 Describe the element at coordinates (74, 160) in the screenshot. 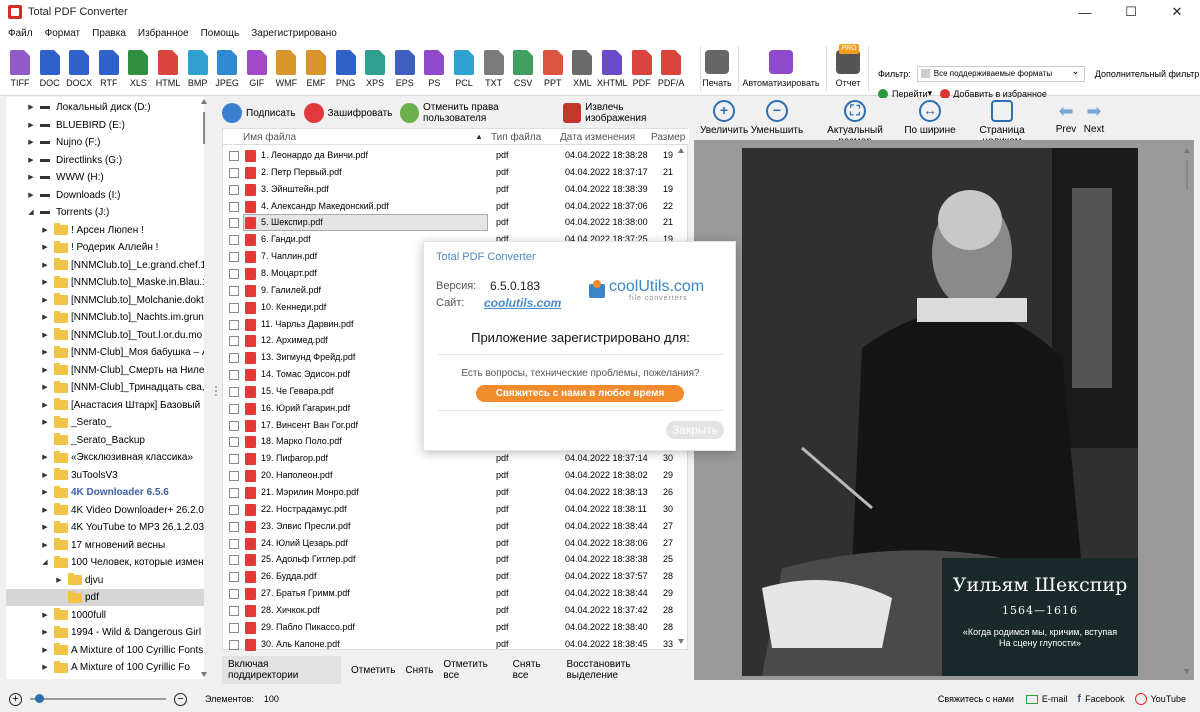

I see `tree-drive: ▶ Directlinks (G:)` at that location.